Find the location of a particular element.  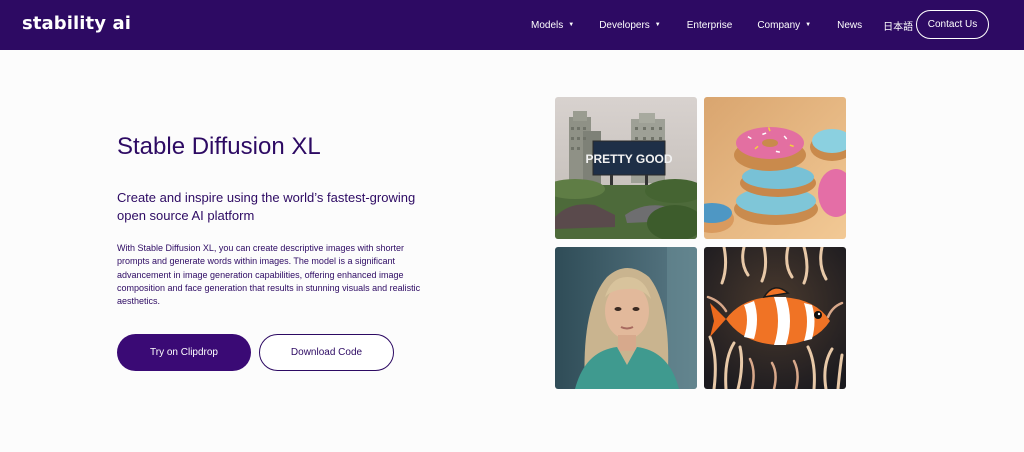

nav-item-label: Company is located at coordinates (779, 25).